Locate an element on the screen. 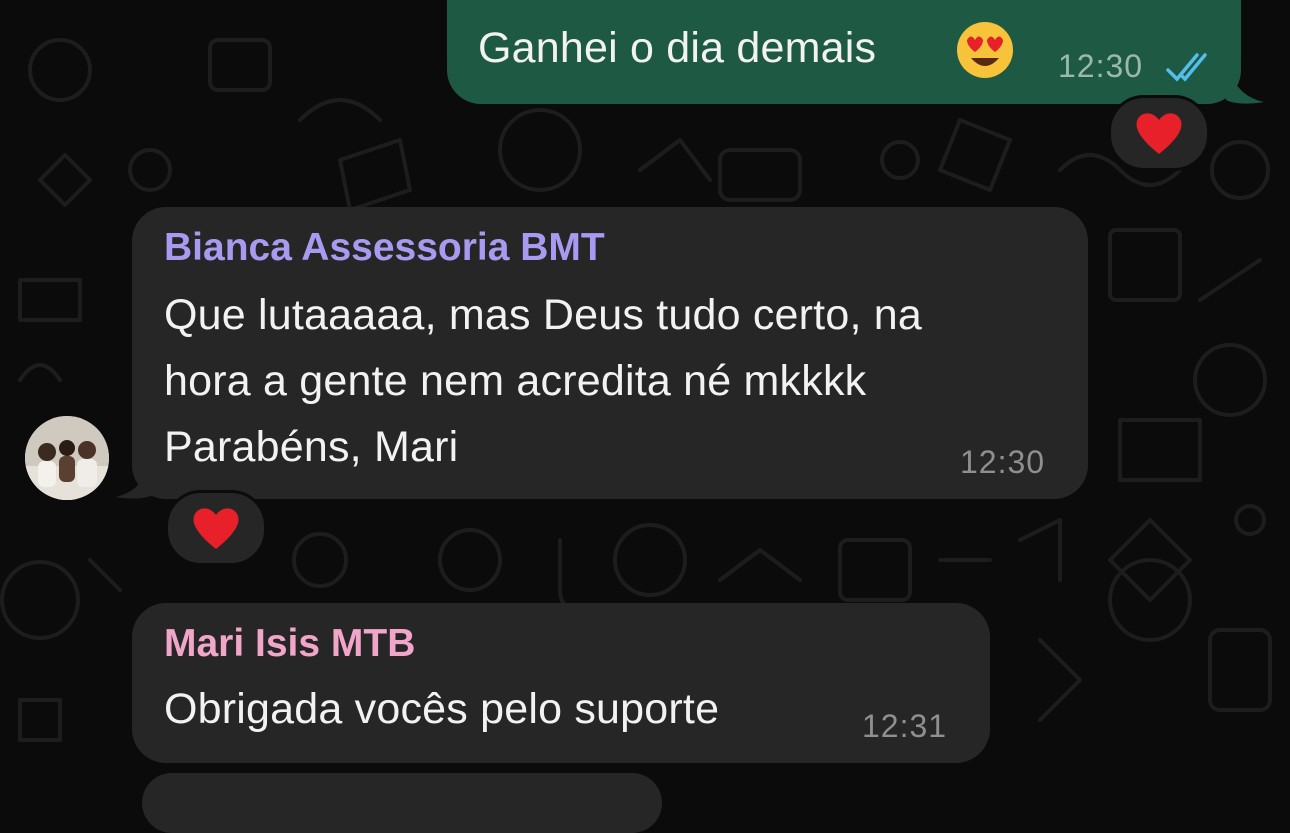 The image size is (1290, 833). outgoing-reaction-badge is located at coordinates (1159, 133).